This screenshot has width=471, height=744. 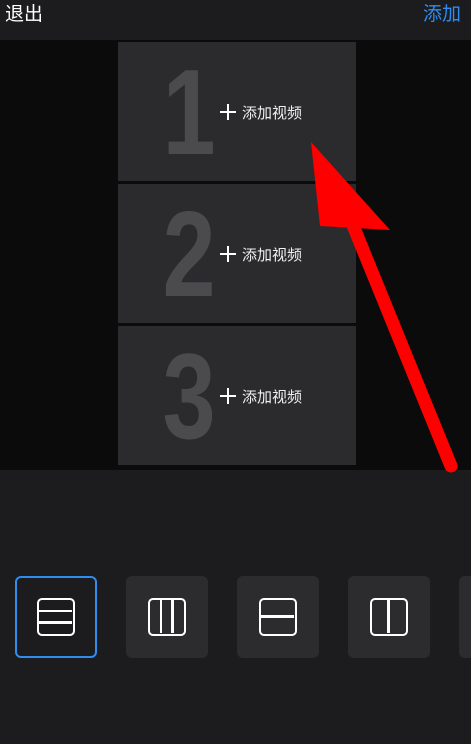 I want to click on video-slot-3: 3 添加视频, so click(x=237, y=395).